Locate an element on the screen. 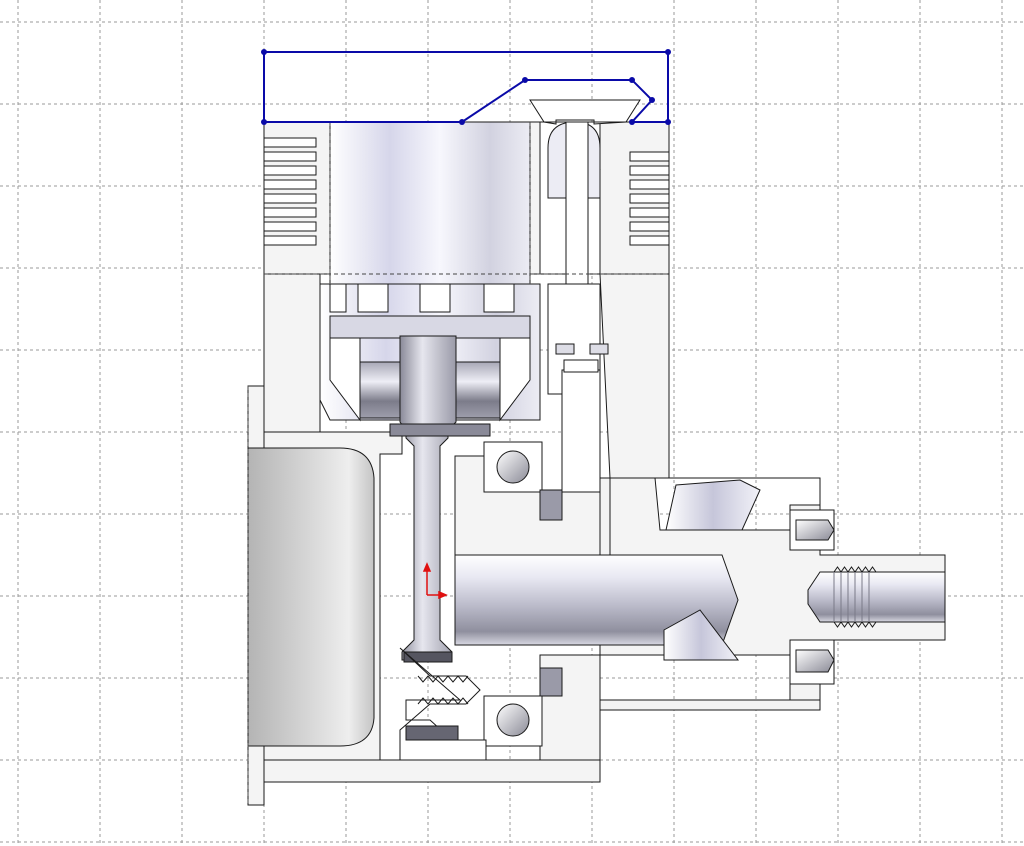  output-shaft is located at coordinates (876, 597).